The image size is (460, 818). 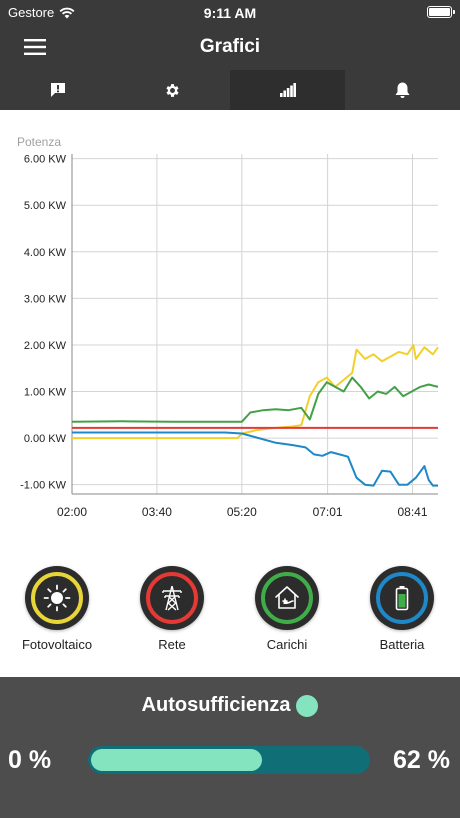 I want to click on legend-label: Carichi, so click(x=287, y=644).